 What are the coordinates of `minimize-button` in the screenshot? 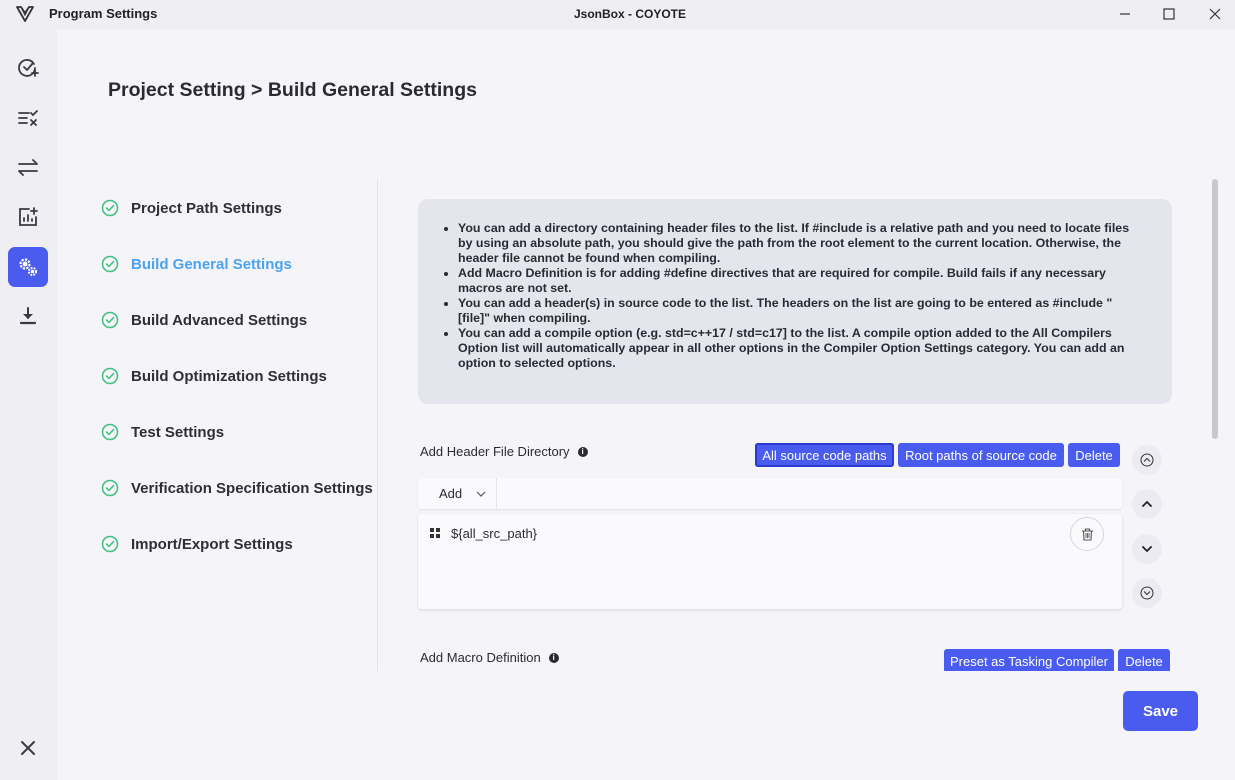 It's located at (1125, 14).